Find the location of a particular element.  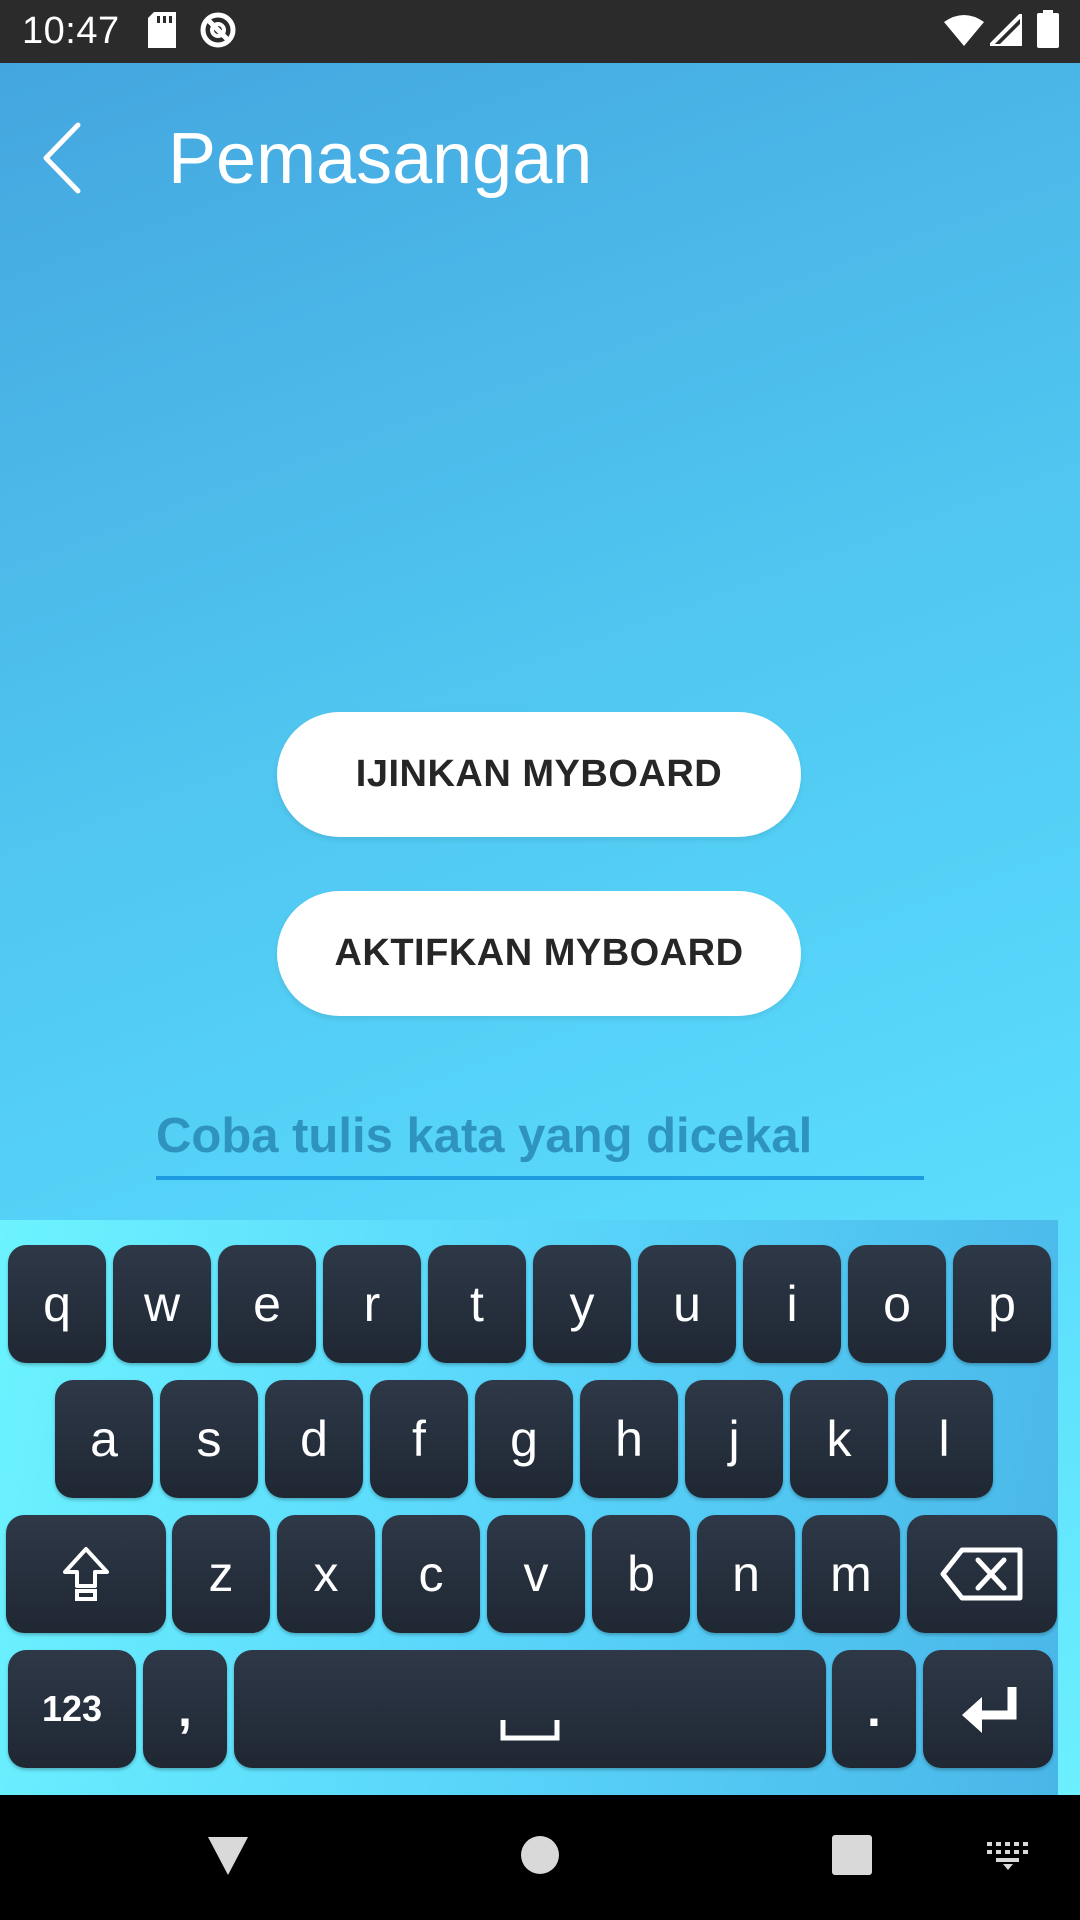

enter-key is located at coordinates (988, 1709).